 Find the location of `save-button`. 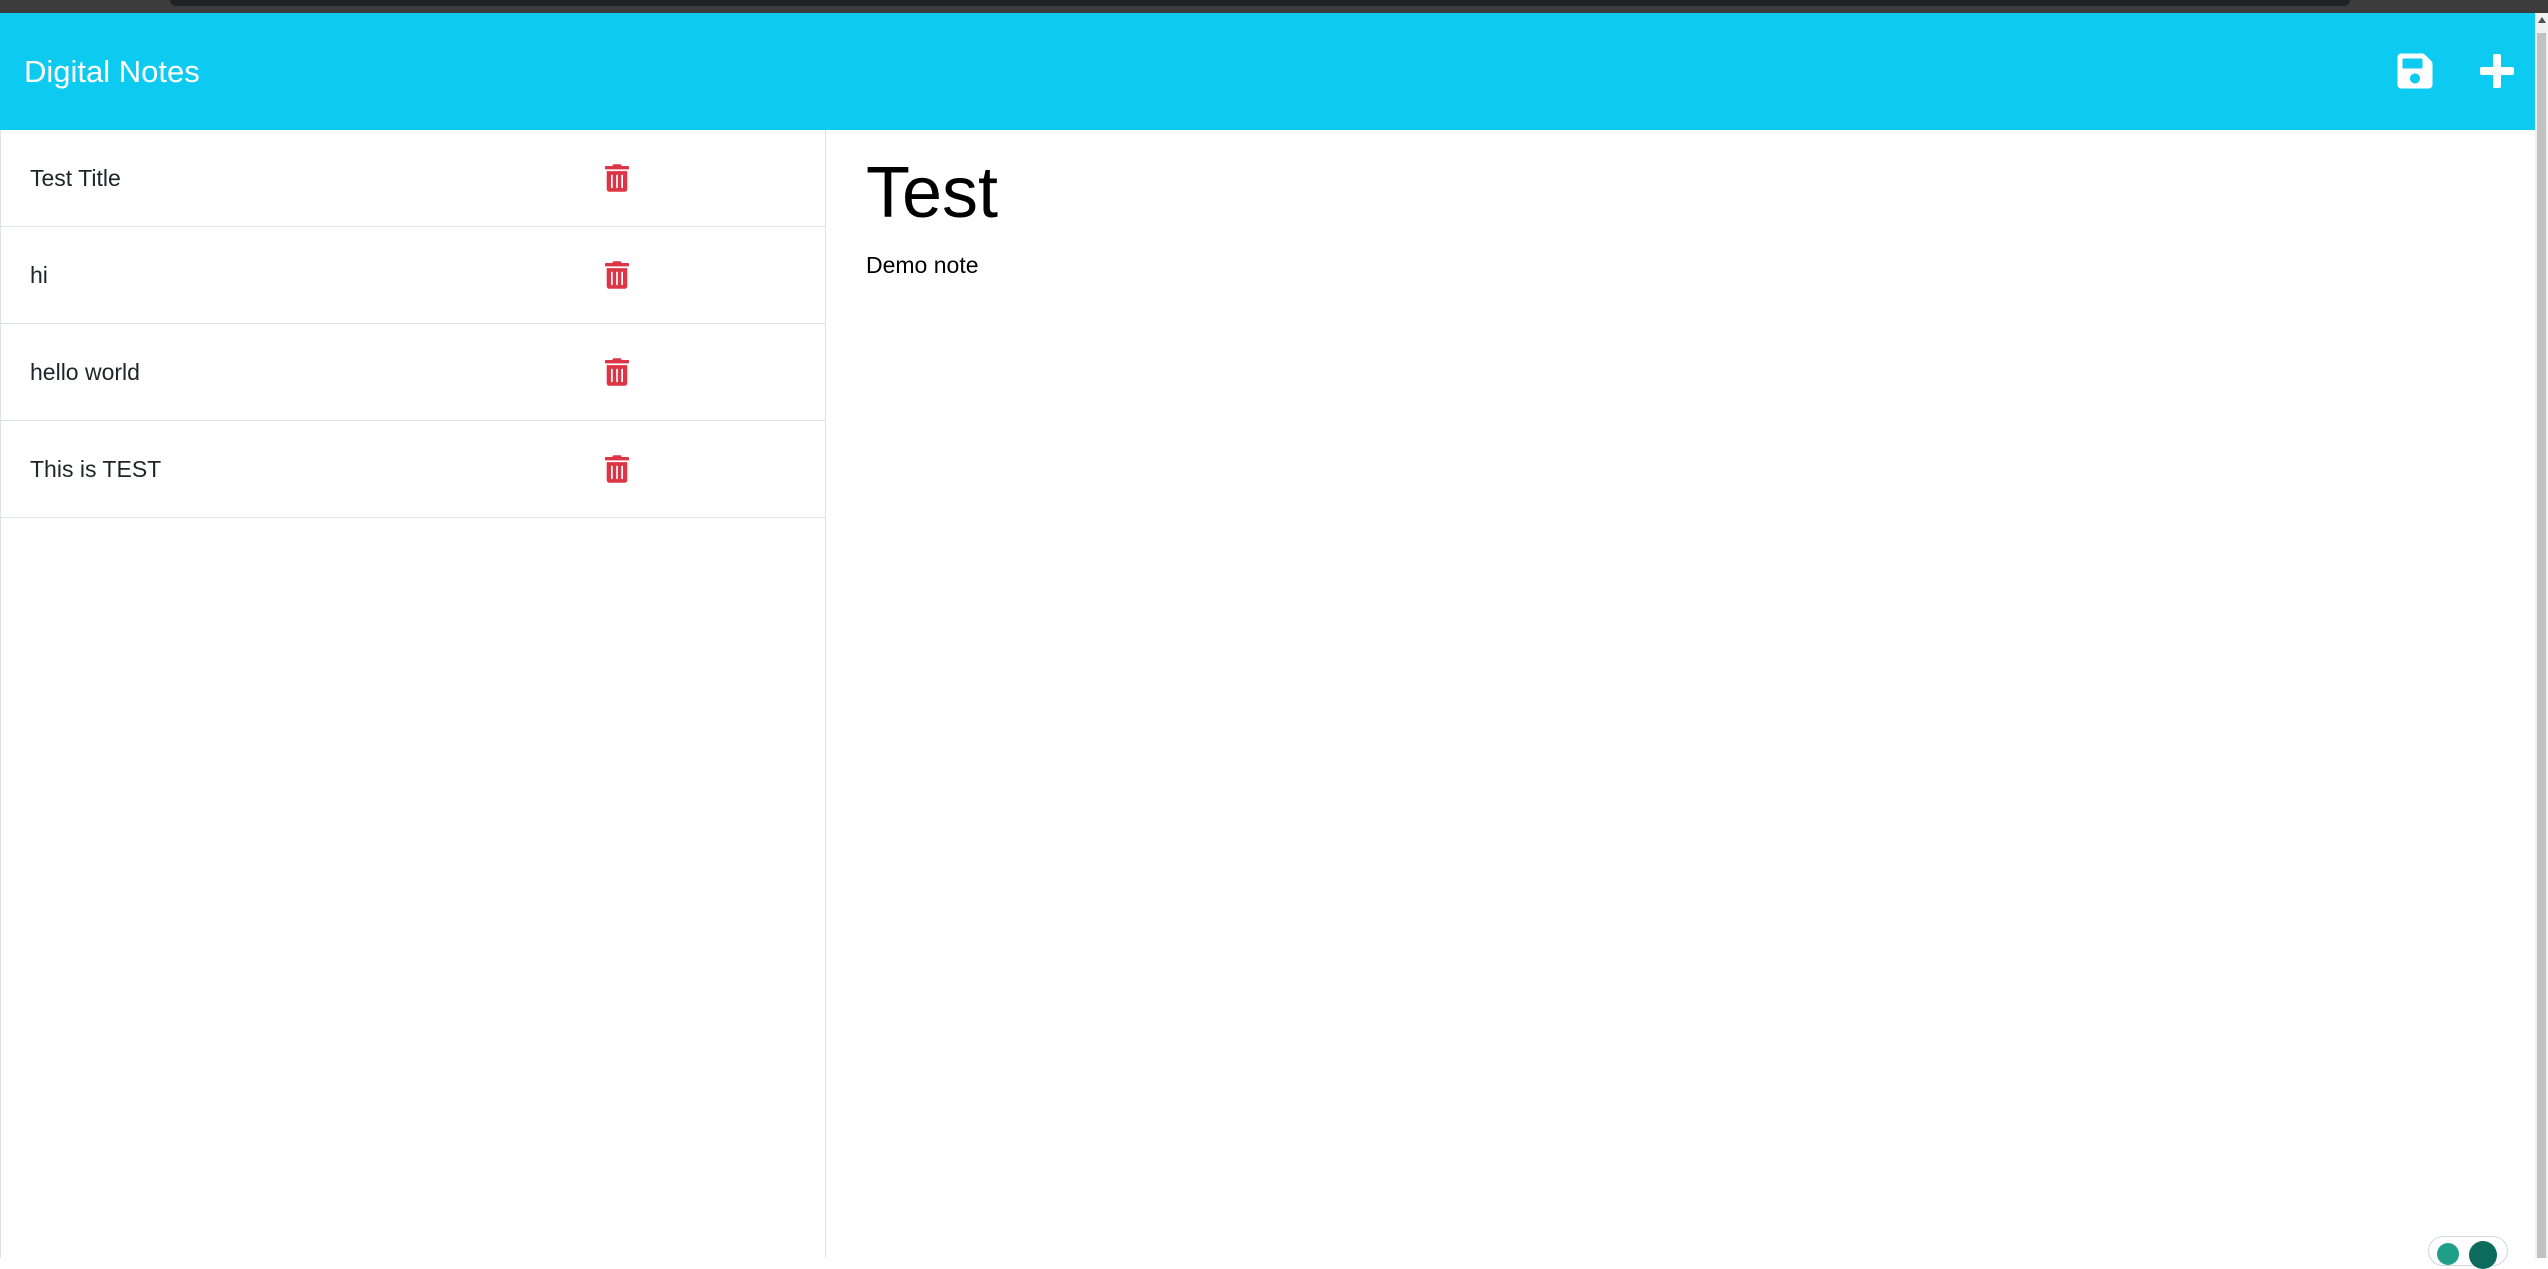

save-button is located at coordinates (2415, 71).